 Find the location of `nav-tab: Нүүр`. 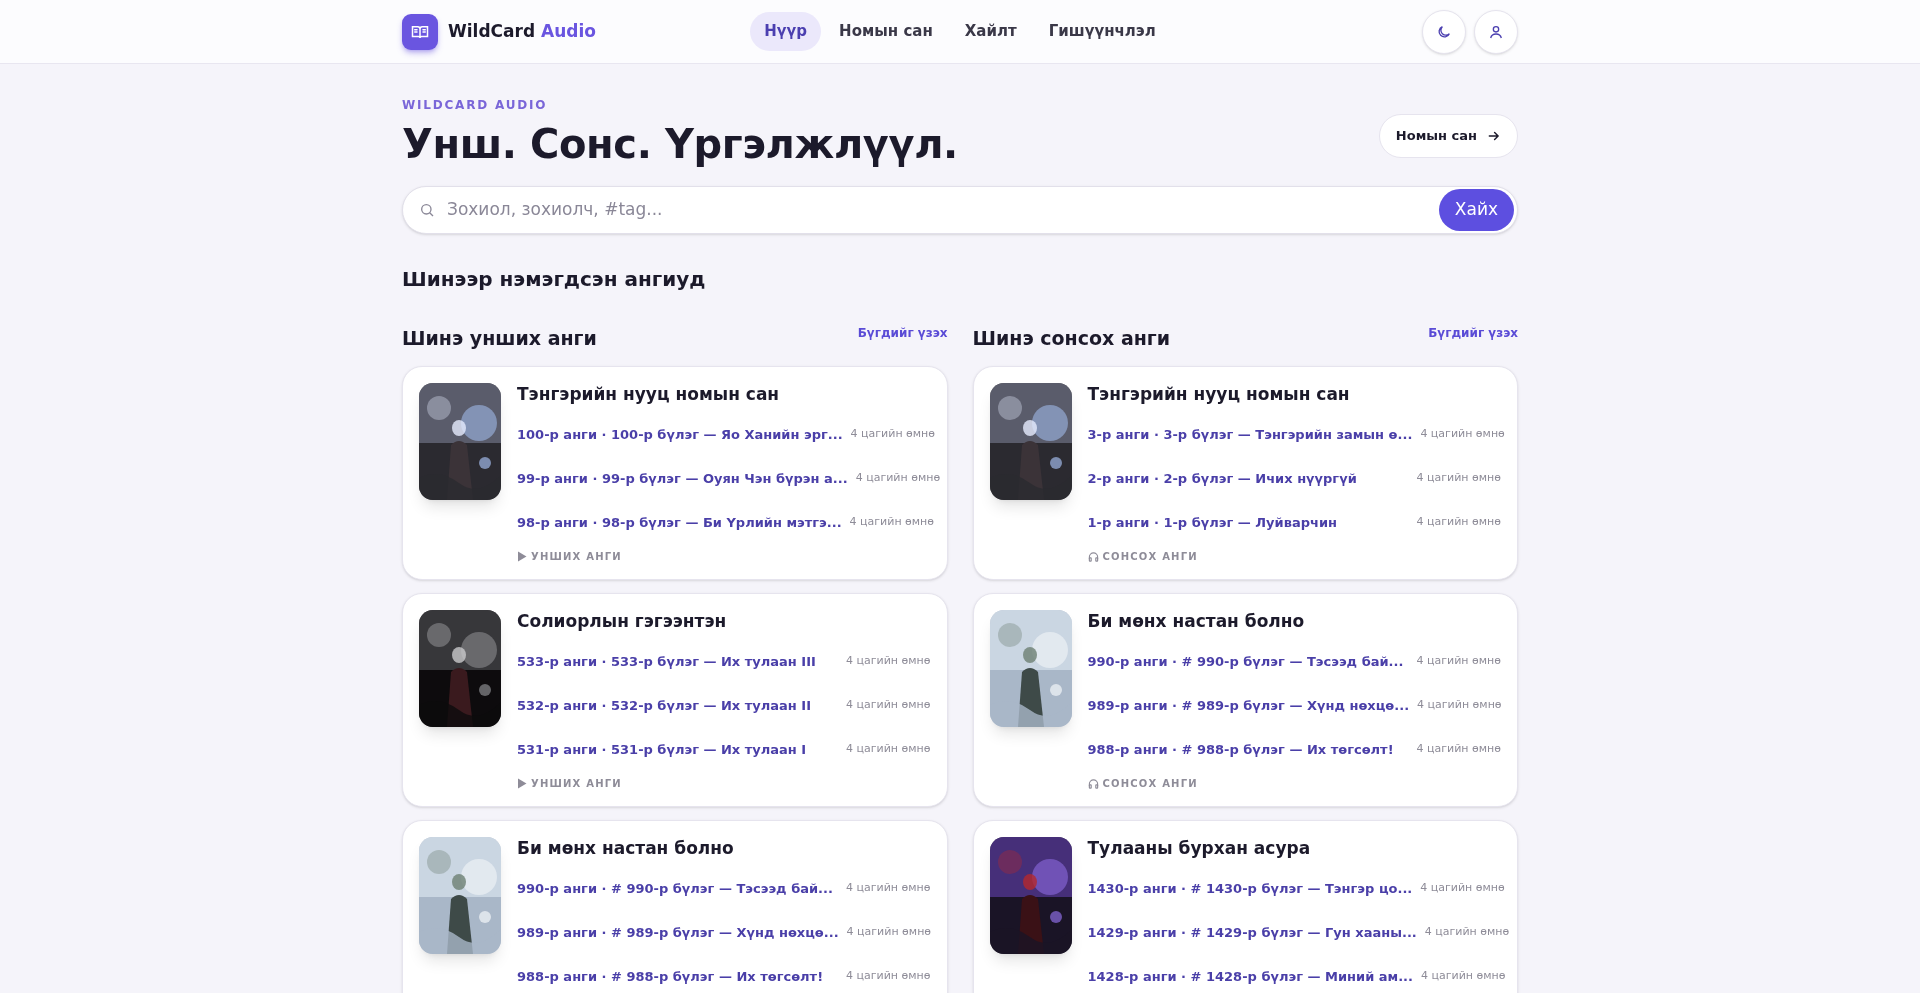

nav-tab: Нүүр is located at coordinates (786, 31).